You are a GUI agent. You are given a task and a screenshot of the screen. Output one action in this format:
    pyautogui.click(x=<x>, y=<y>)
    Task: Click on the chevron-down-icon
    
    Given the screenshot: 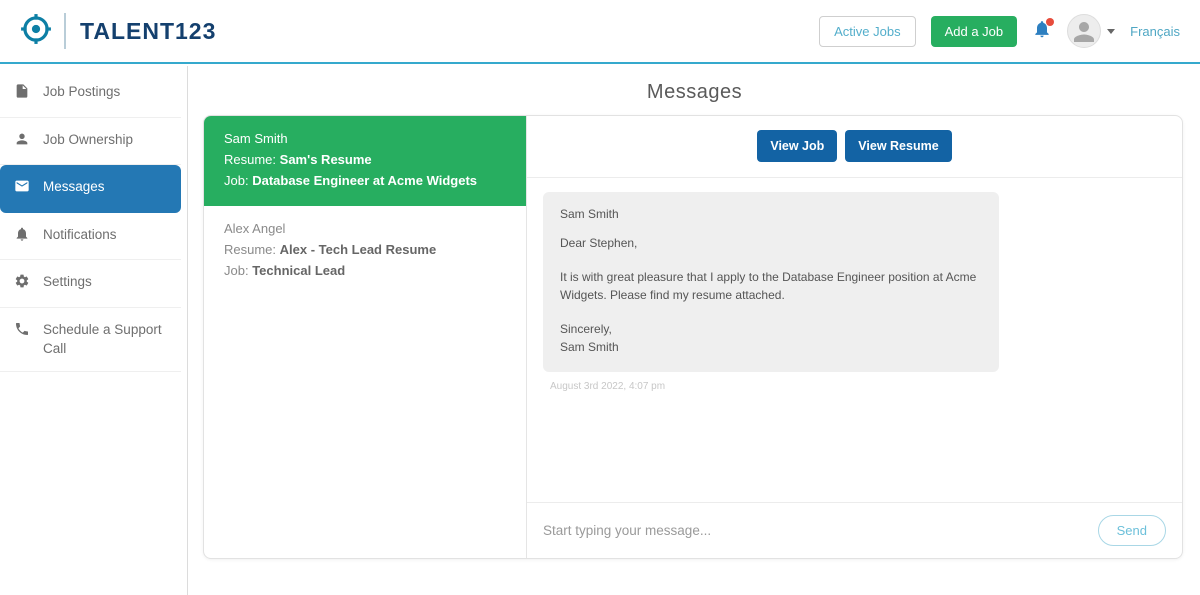 What is the action you would take?
    pyautogui.click(x=1111, y=31)
    